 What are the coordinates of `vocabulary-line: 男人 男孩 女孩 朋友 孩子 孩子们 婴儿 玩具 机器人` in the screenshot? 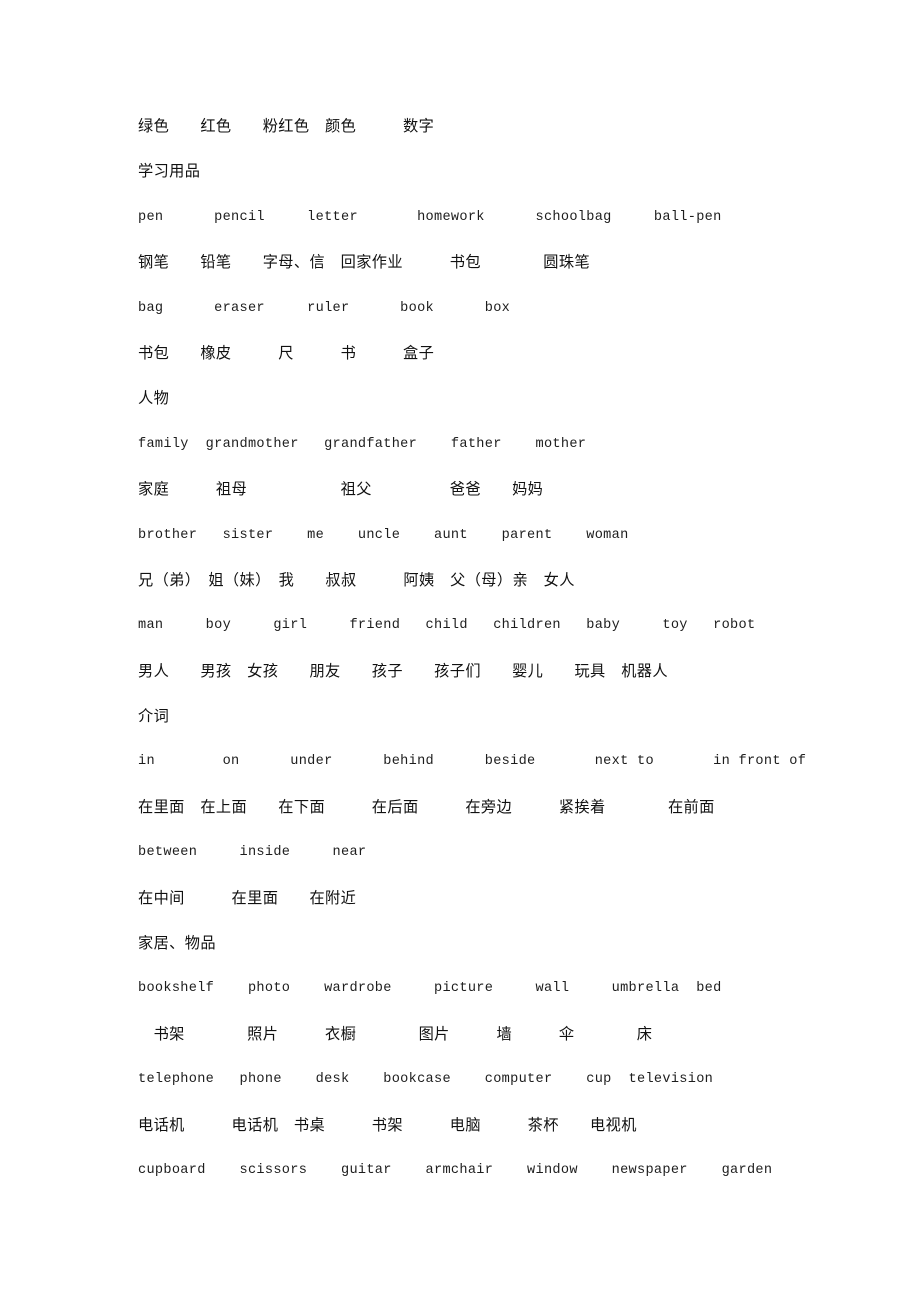 It's located at (403, 670).